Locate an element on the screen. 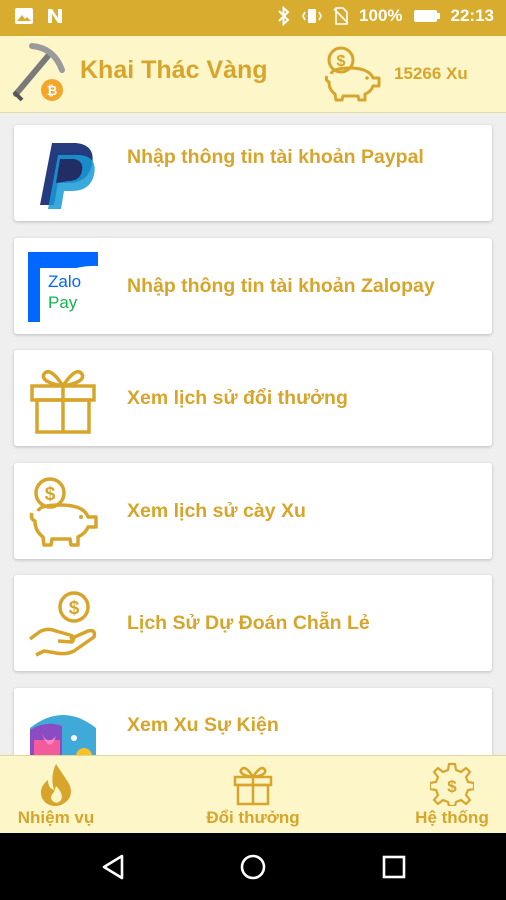  nav-label: Hệ thống is located at coordinates (452, 817).